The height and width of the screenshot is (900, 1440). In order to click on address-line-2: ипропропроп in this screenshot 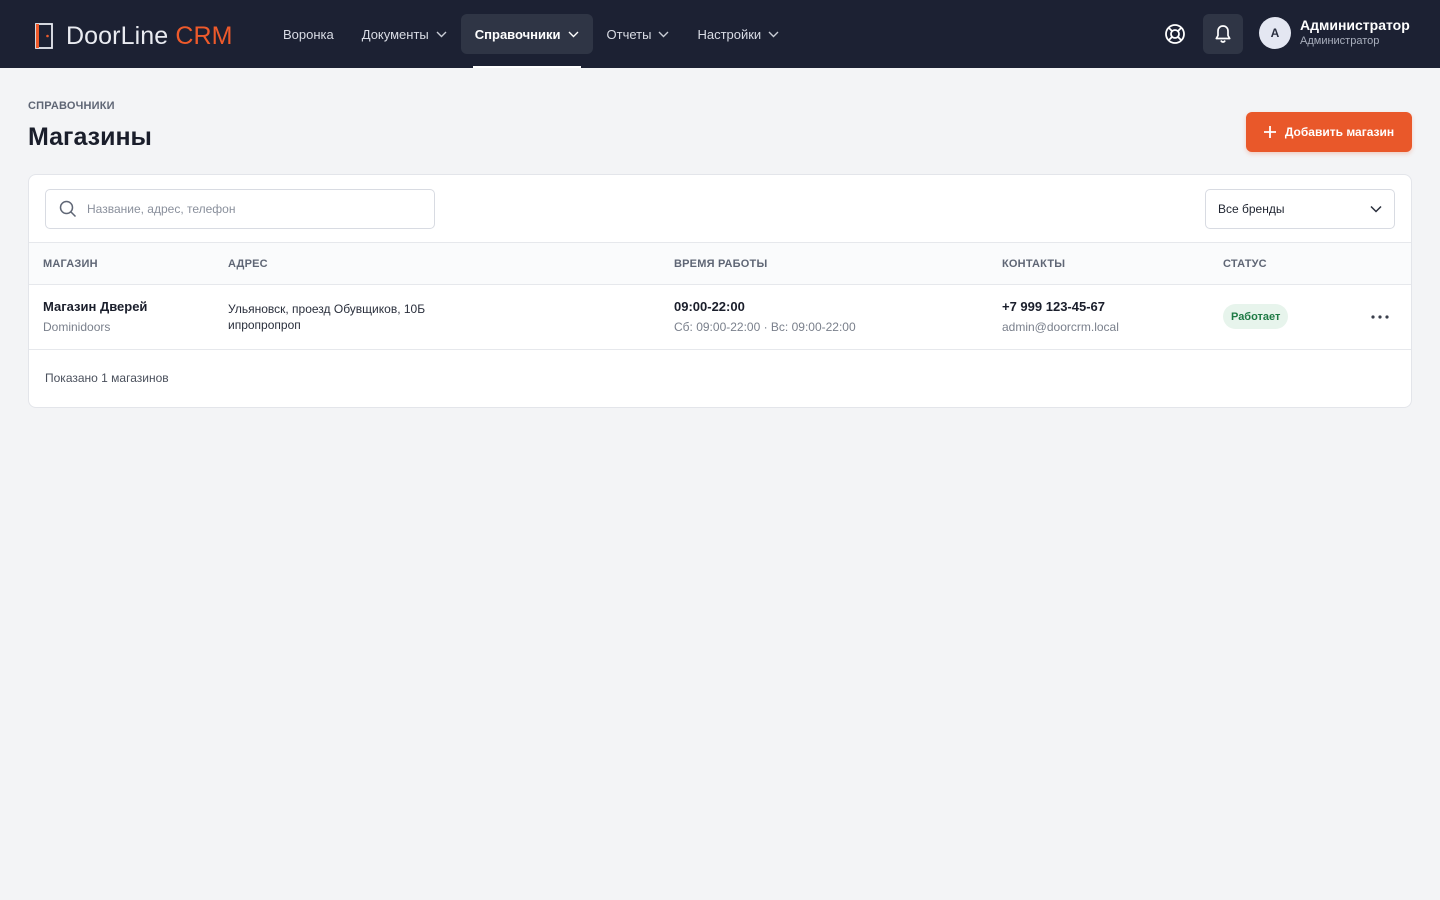, I will do `click(264, 325)`.